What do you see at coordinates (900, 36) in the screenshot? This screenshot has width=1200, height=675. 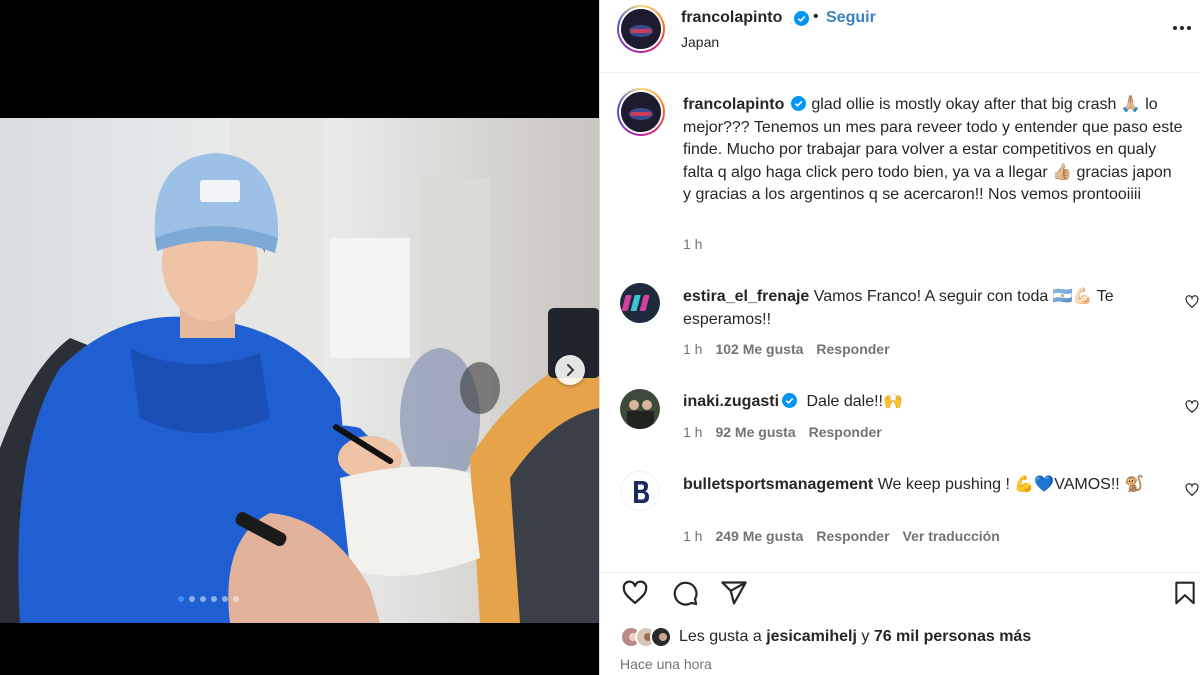 I see `post-header: francolapinto • Seguir Japan` at bounding box center [900, 36].